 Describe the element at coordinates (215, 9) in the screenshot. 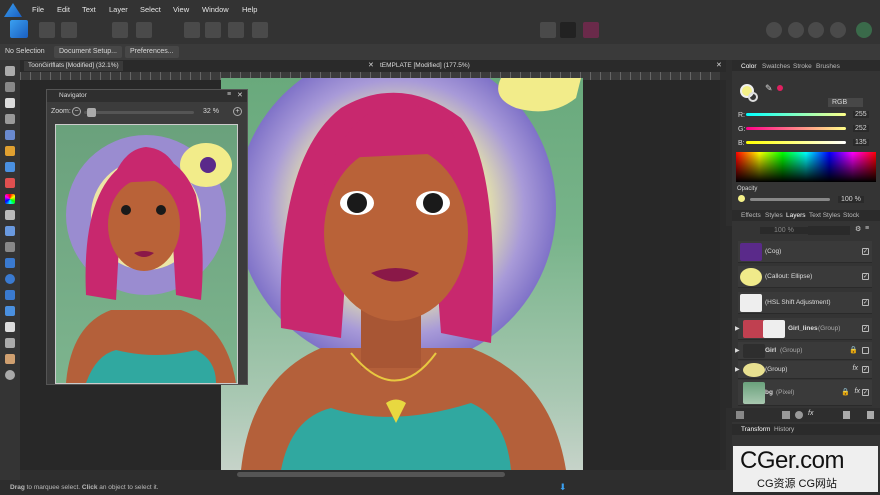

I see `menu-window: Window` at that location.